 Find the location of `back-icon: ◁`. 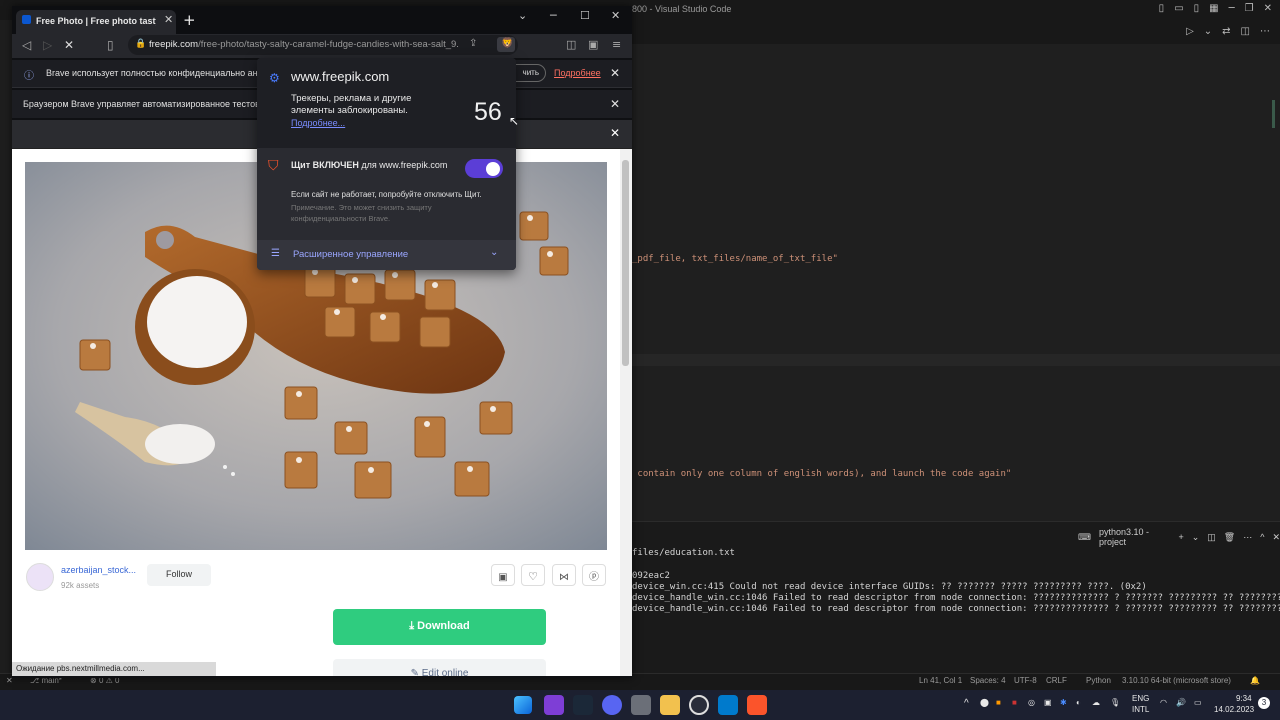

back-icon: ◁ is located at coordinates (26, 45).